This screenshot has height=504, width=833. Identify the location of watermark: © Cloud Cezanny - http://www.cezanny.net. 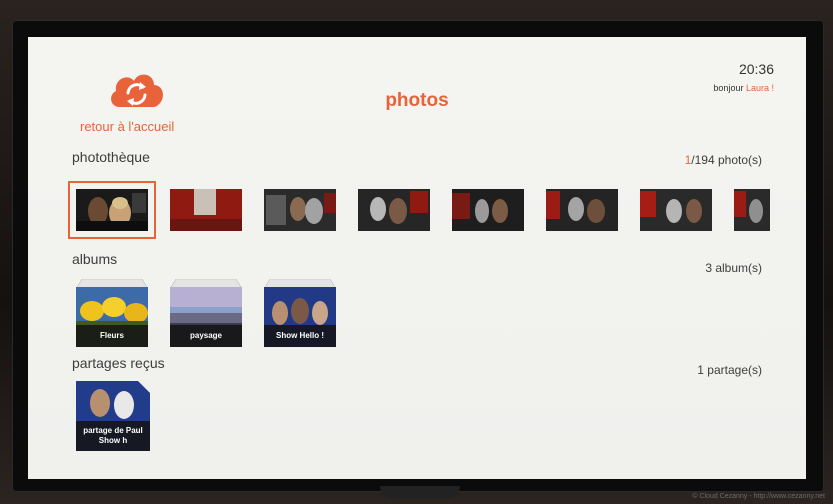
(758, 496).